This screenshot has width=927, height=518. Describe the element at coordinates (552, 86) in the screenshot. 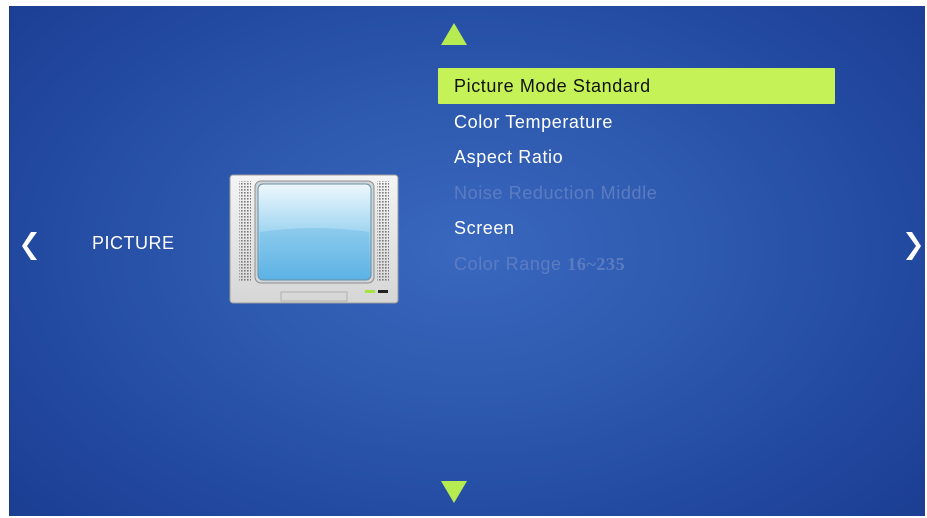

I see `menu-item-label: Picture Mode Standard` at that location.